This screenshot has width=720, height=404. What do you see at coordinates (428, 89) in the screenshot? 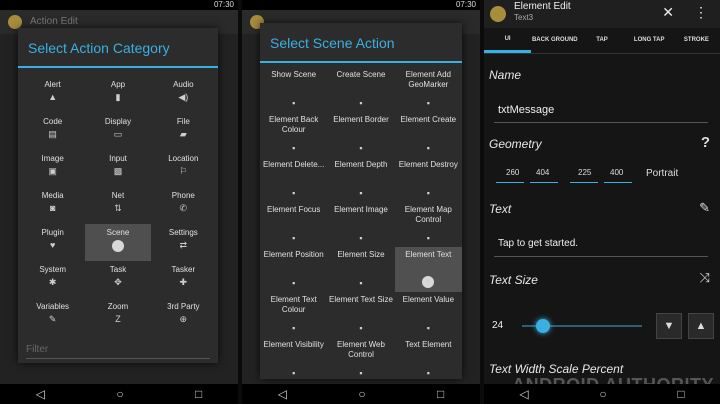
I see `scene-action-item: Element Add GeoMarker ▪` at bounding box center [428, 89].